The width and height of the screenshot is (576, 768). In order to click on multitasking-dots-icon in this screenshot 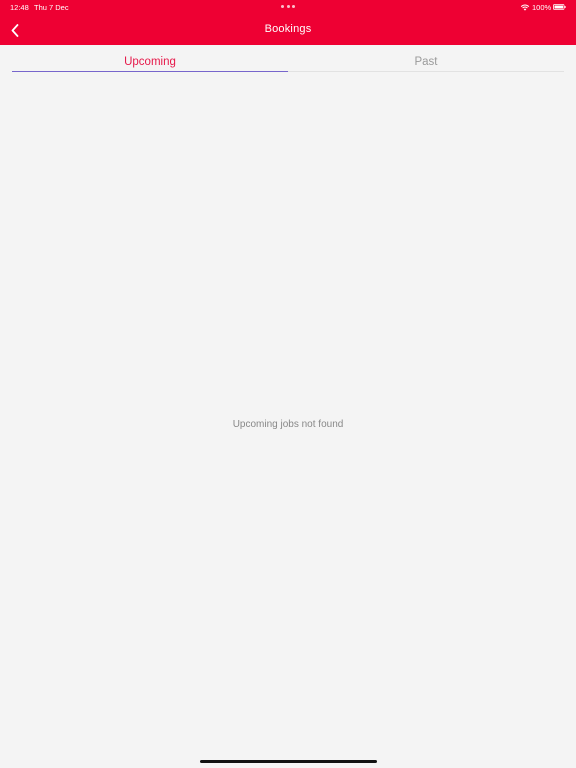, I will do `click(288, 7)`.